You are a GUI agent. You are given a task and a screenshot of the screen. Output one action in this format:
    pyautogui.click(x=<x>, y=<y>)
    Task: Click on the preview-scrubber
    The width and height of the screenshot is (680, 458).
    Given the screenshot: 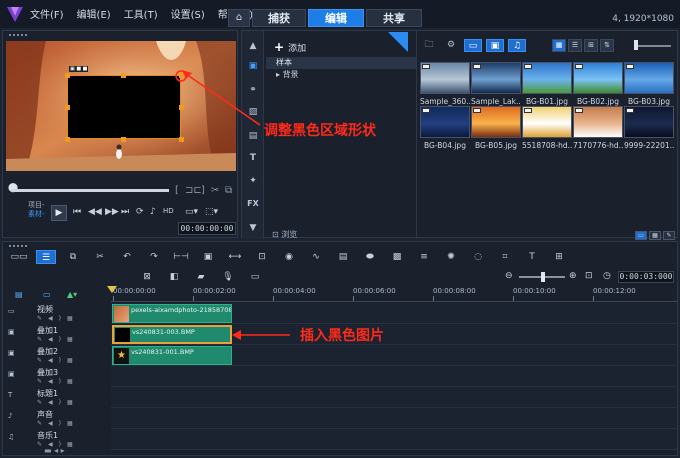 What is the action you would take?
    pyautogui.click(x=90, y=190)
    